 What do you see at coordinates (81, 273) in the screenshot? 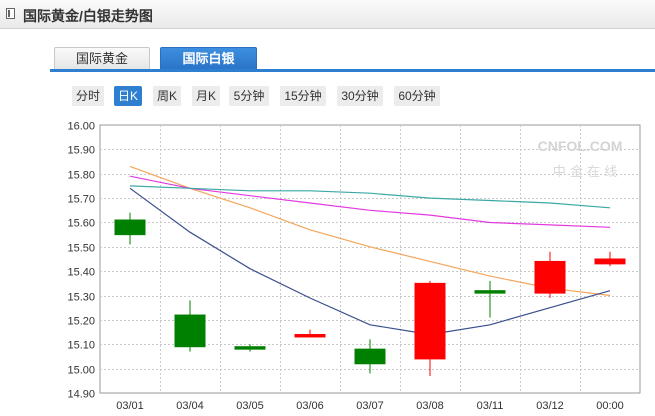
I see `y-tick-label: 15.40` at bounding box center [81, 273].